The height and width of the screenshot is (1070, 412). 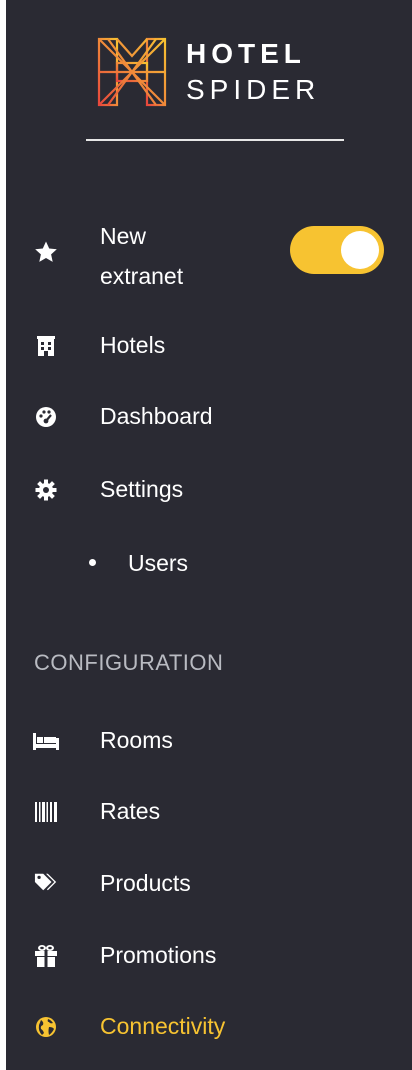 I want to click on gift-icon, so click(x=46, y=956).